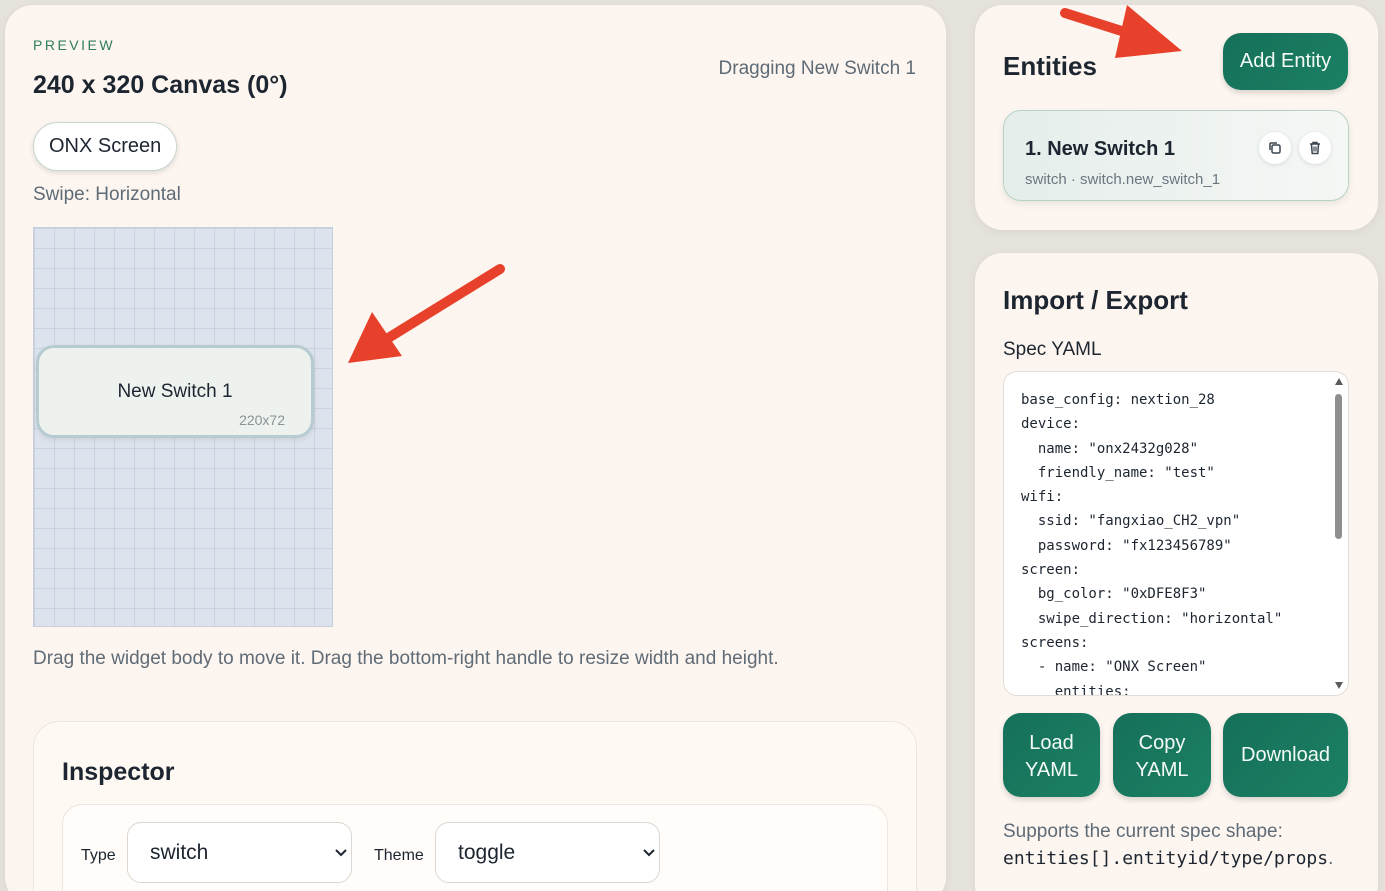 This screenshot has width=1385, height=891. Describe the element at coordinates (1339, 685) in the screenshot. I see `scroll-down-icon` at that location.